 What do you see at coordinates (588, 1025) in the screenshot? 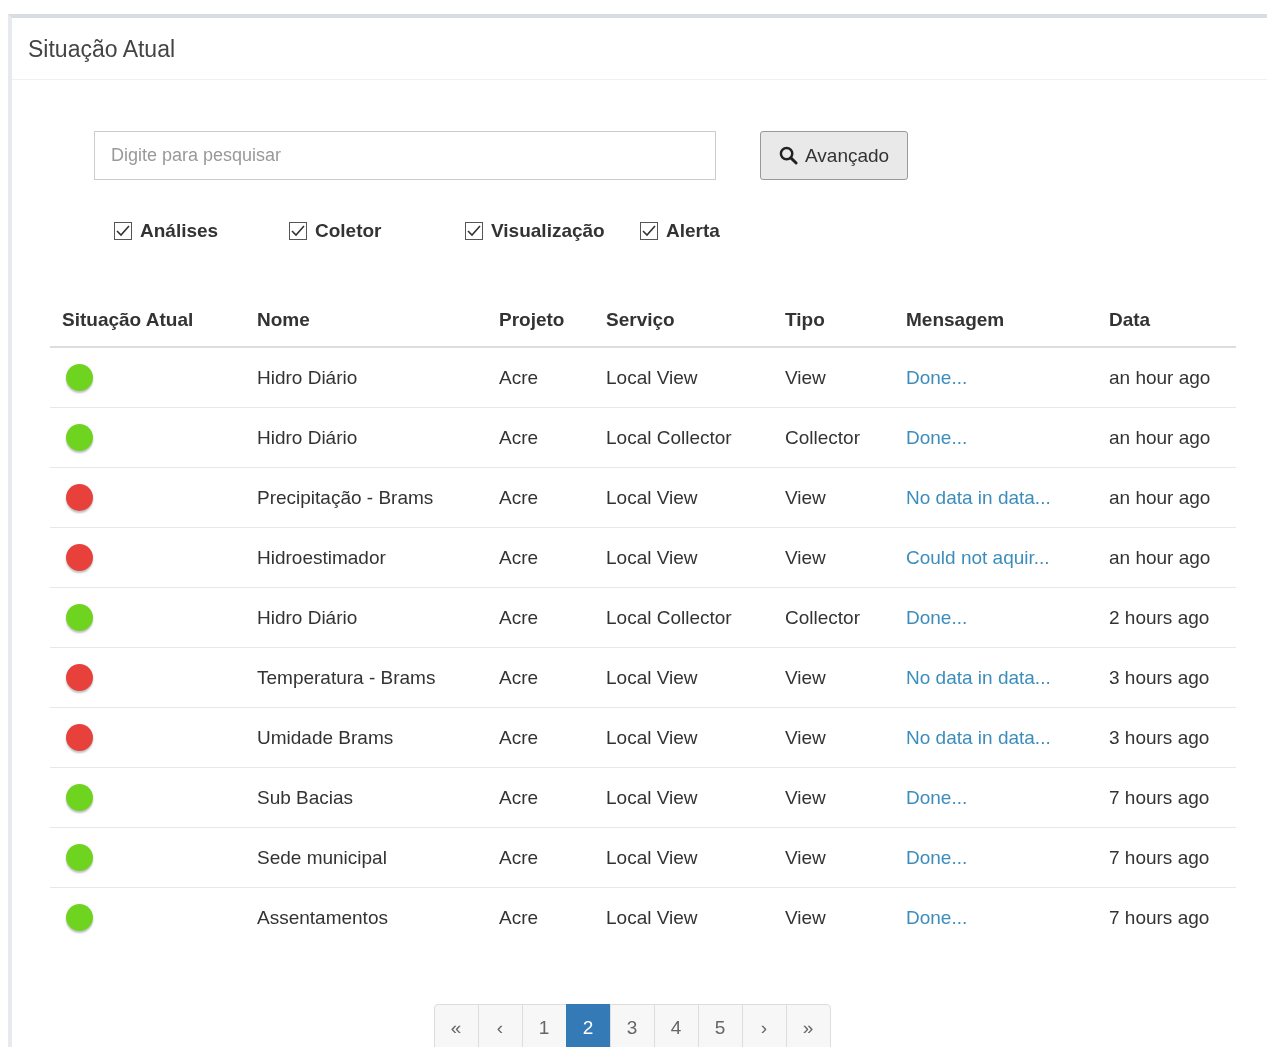
I see `page-button: 2` at bounding box center [588, 1025].